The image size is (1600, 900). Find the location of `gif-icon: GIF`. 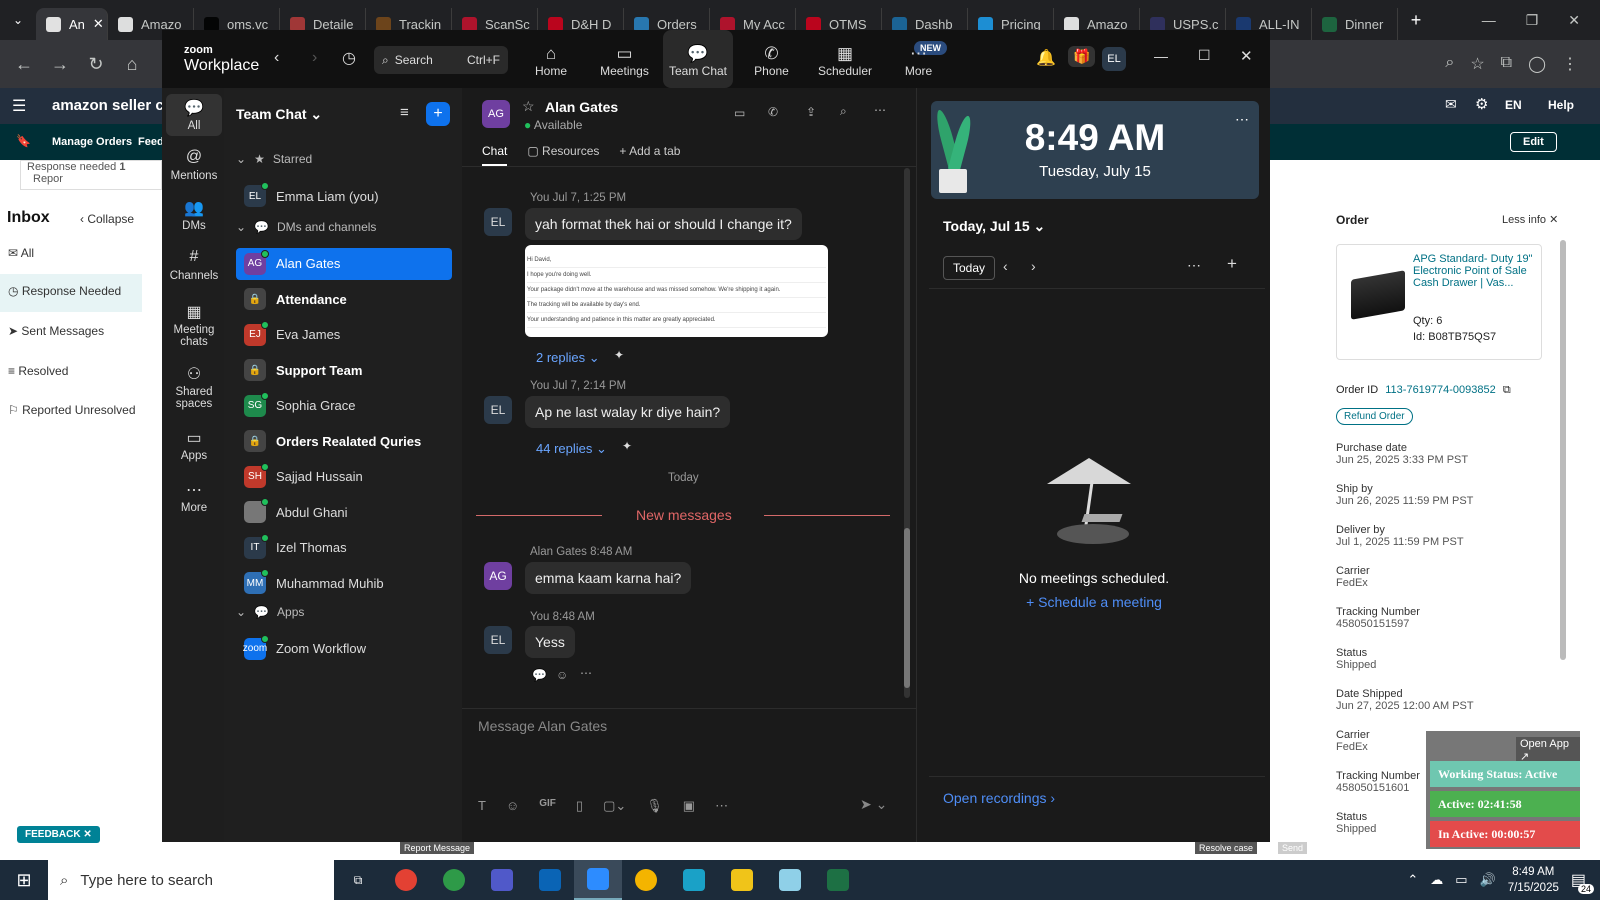

gif-icon: GIF is located at coordinates (547, 806).